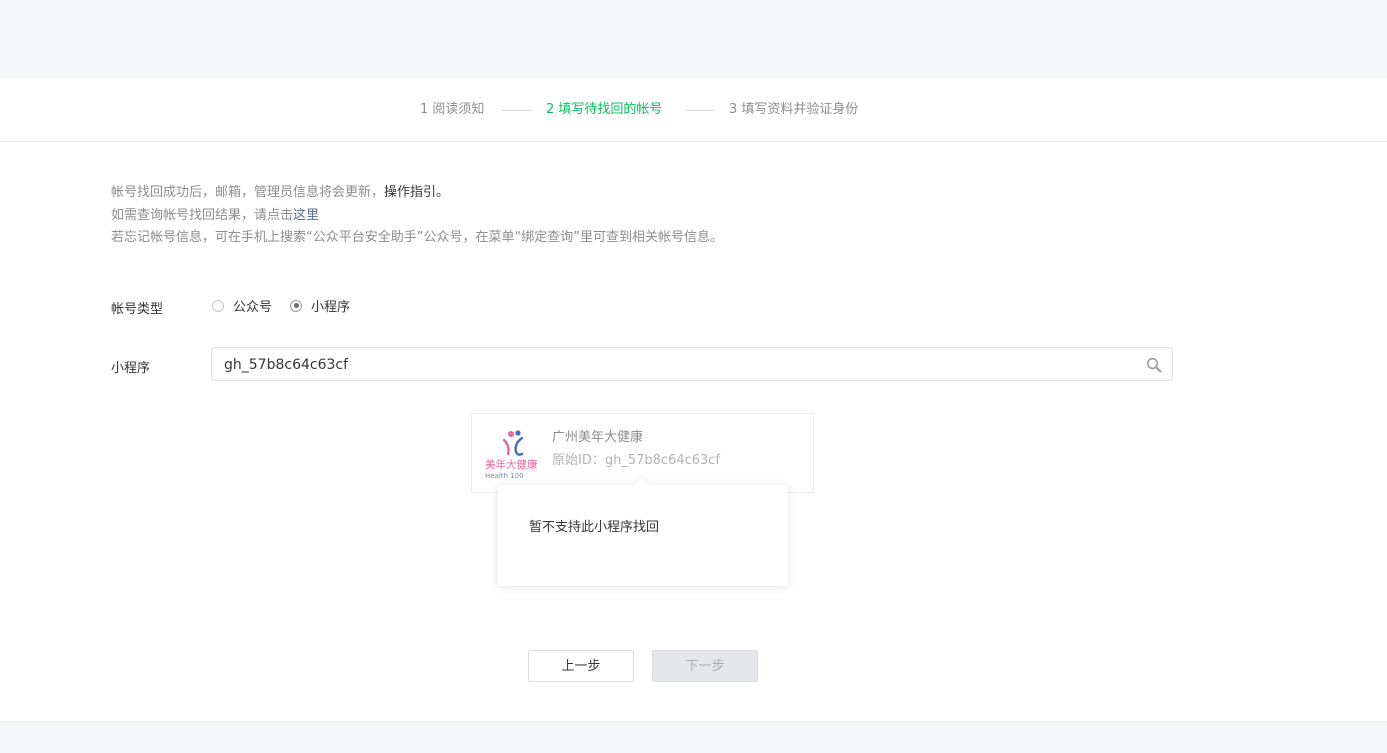 The width and height of the screenshot is (1387, 753). I want to click on notice-line-1: 帐号找回成功后，邮箱，管理员信息将会更新，操作指引。, so click(417, 193).